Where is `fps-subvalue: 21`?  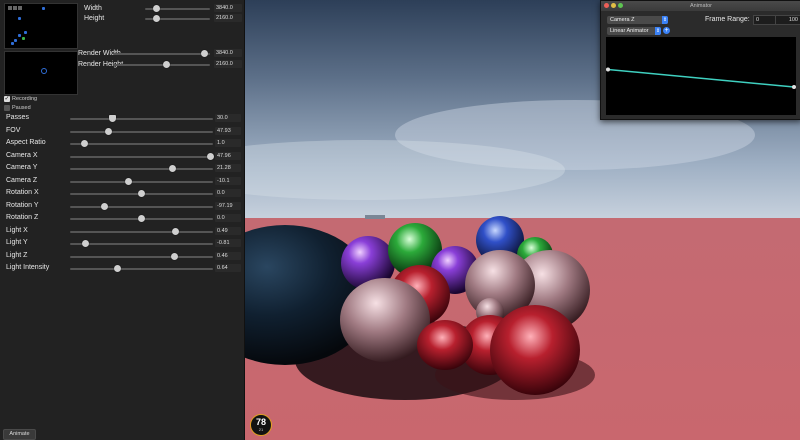
fps-subvalue: 21 is located at coordinates (261, 429).